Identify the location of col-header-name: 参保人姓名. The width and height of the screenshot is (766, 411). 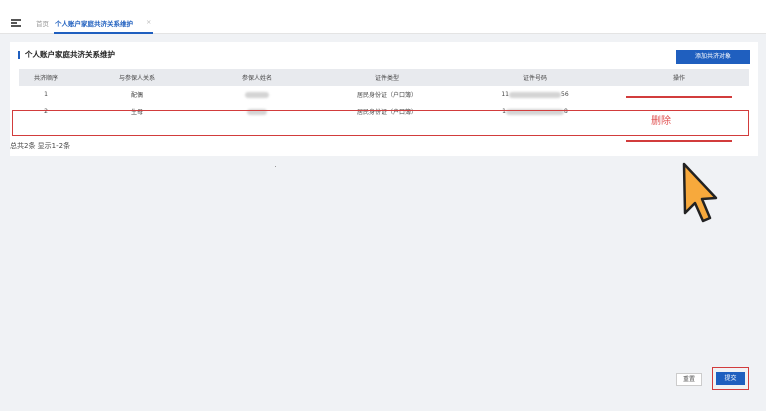
(257, 77).